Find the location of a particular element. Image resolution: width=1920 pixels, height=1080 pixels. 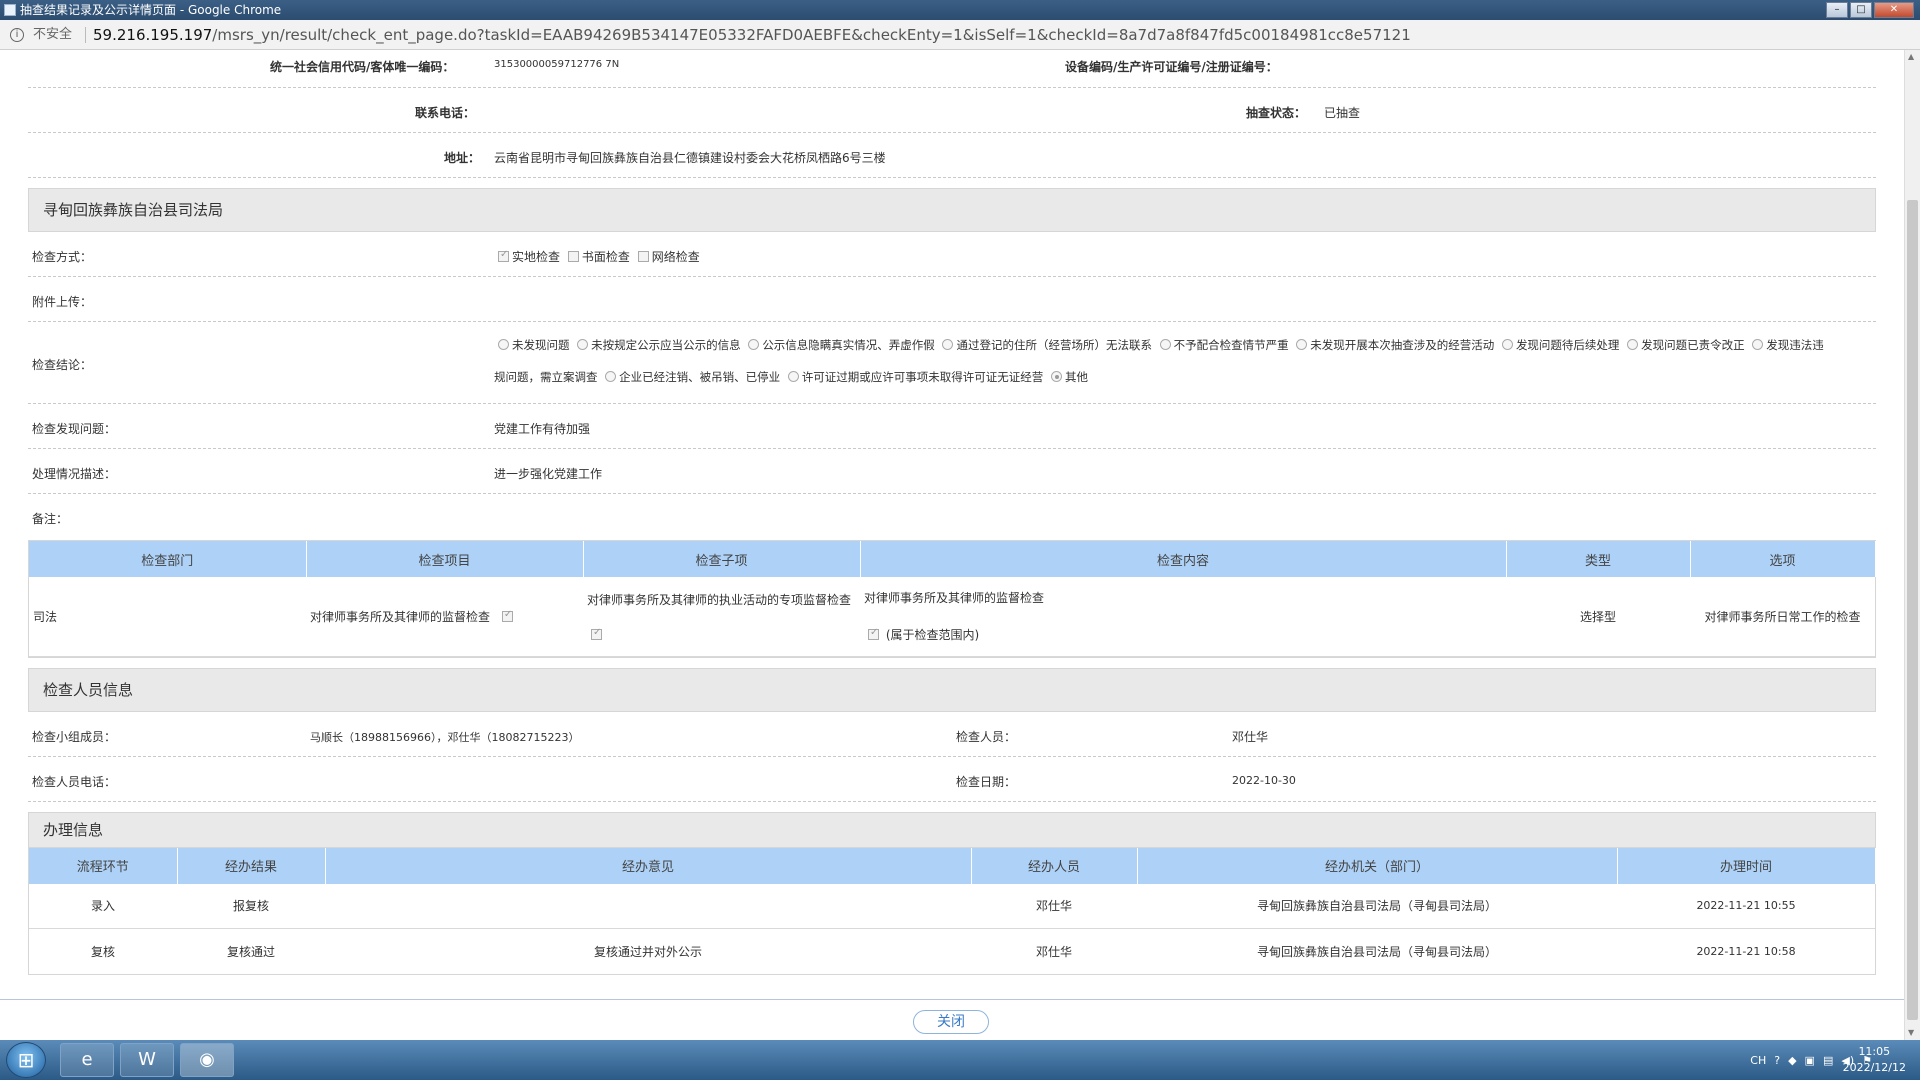

close-window-icon: ✕ is located at coordinates (1894, 10).